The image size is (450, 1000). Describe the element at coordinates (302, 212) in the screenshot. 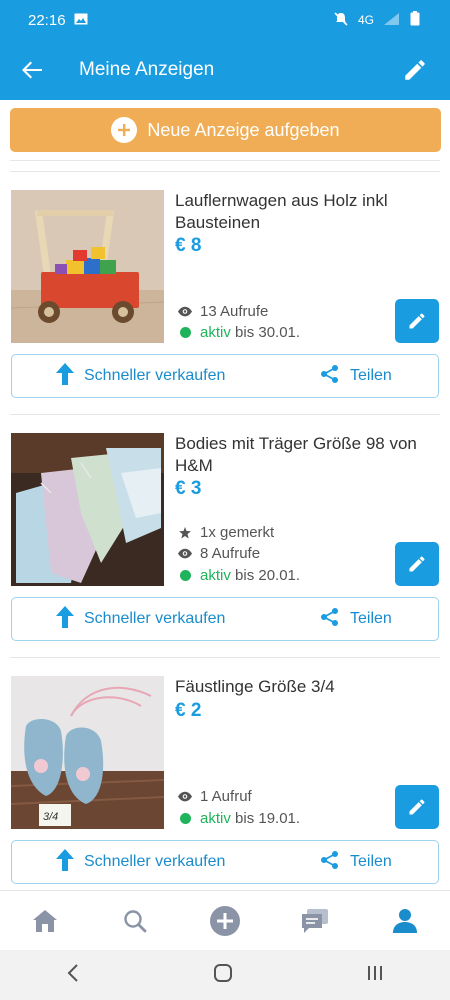

I see `listing-title: Lauflernwagen aus Holz inkl Bausteinen` at that location.